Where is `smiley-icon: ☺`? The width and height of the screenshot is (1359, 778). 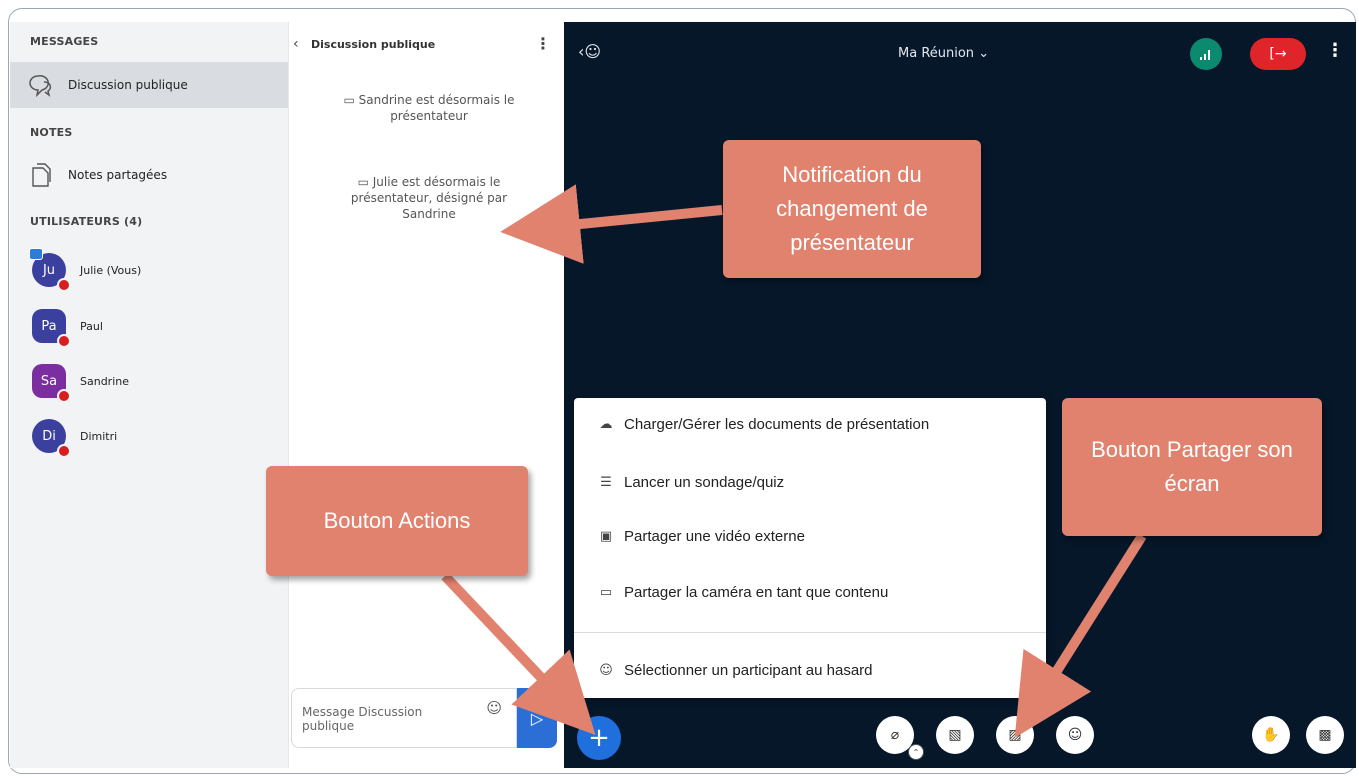
smiley-icon: ☺ is located at coordinates (1075, 735).